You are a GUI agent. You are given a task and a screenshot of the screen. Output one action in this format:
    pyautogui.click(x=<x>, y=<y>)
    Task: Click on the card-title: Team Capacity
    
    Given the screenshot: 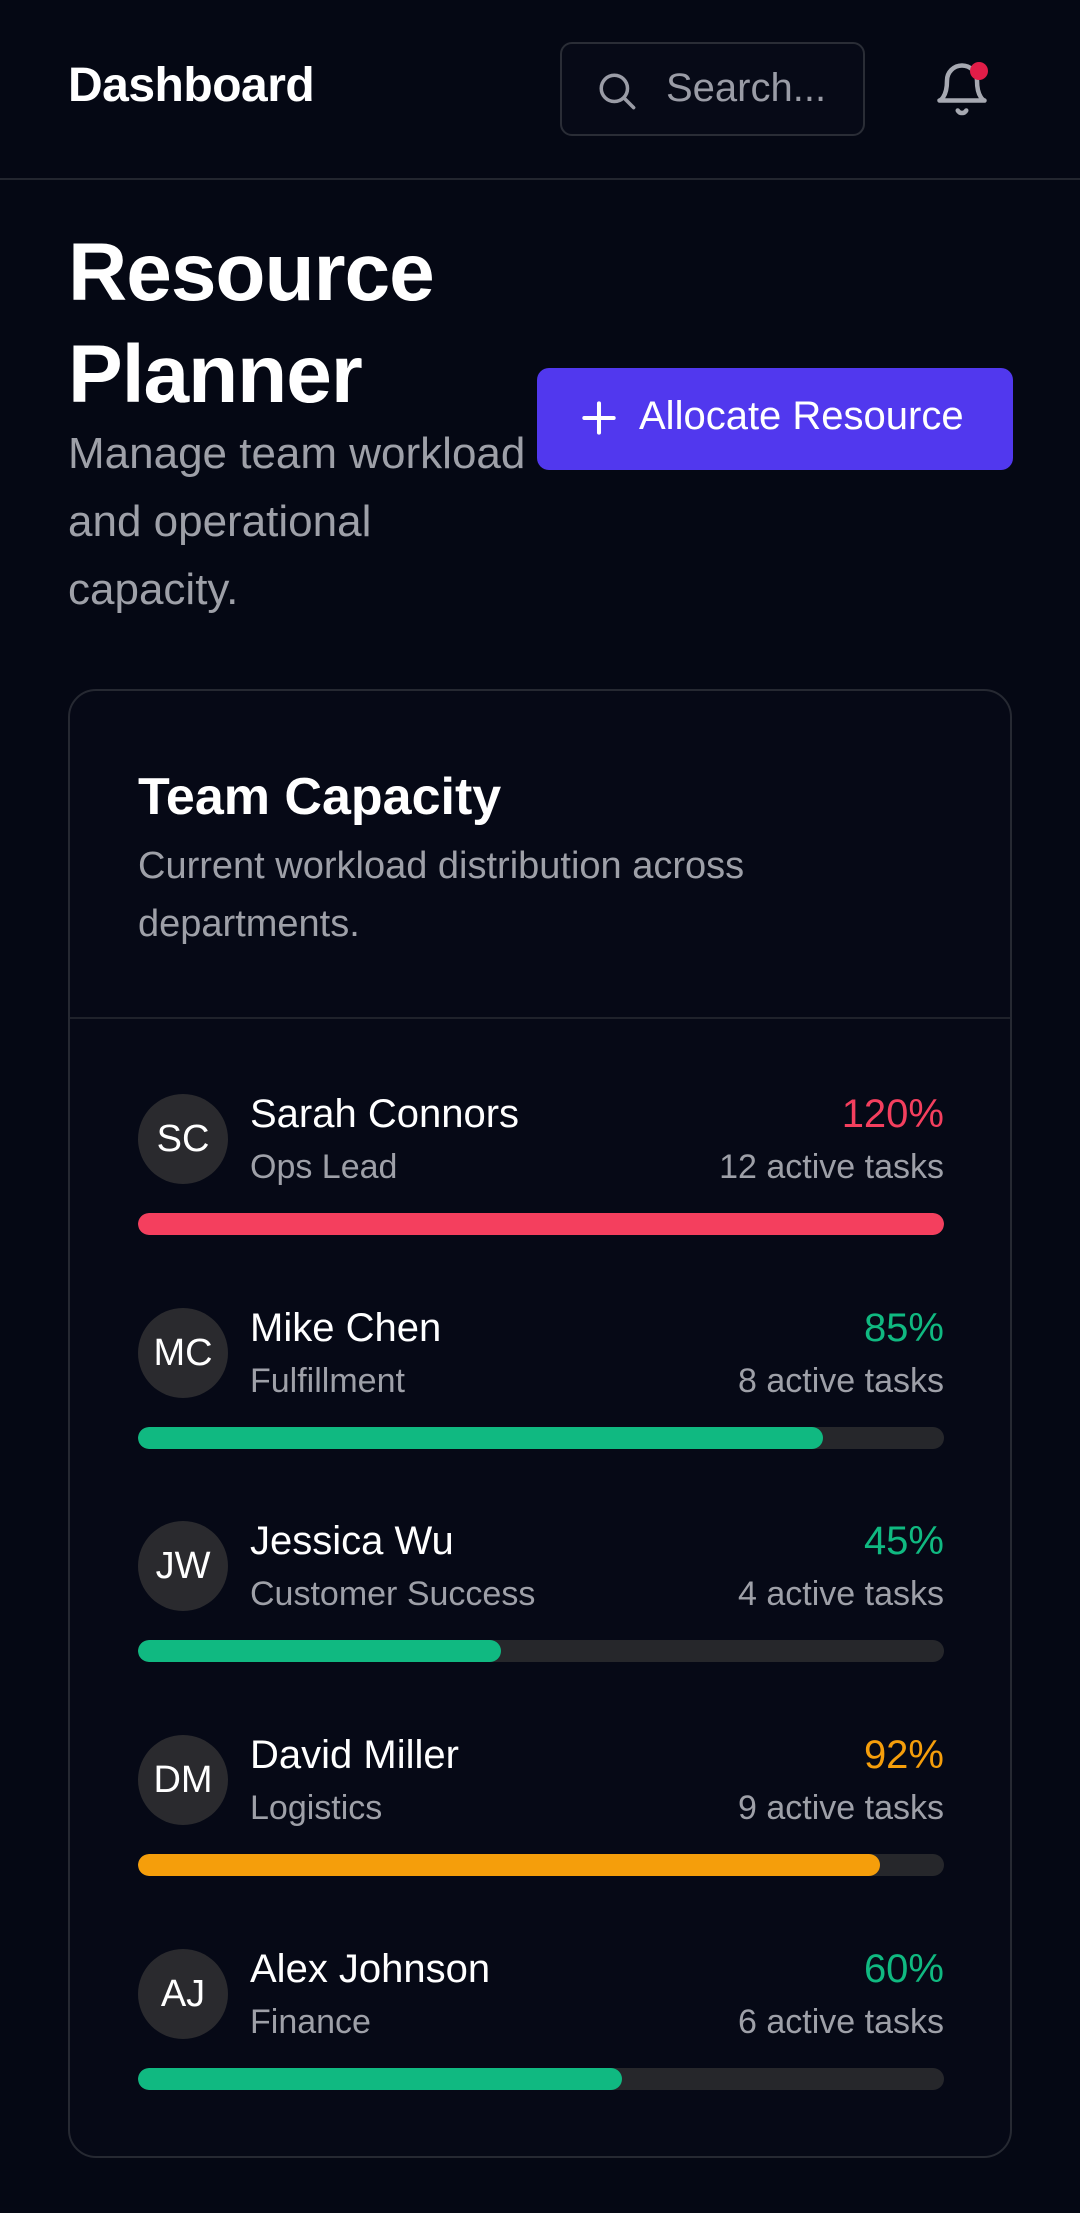 What is the action you would take?
    pyautogui.click(x=320, y=797)
    